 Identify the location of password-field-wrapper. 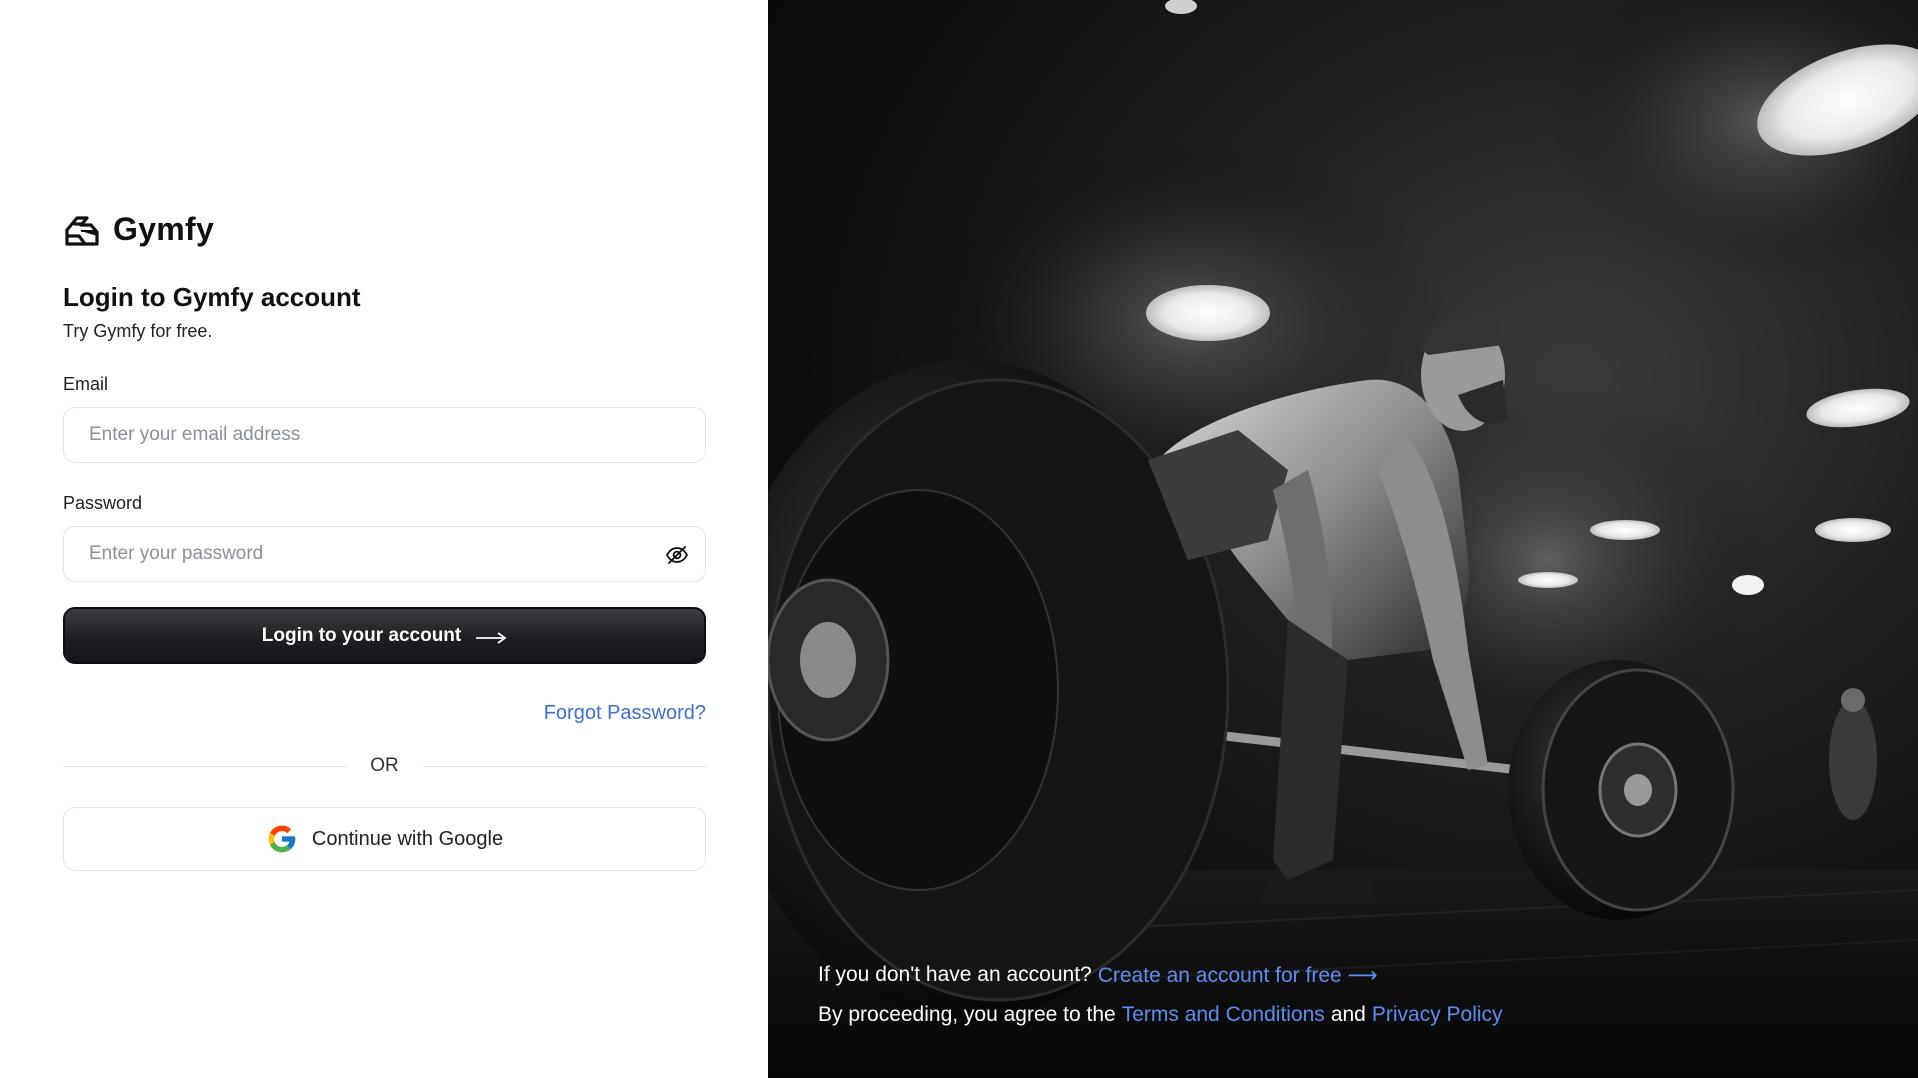
(384, 554).